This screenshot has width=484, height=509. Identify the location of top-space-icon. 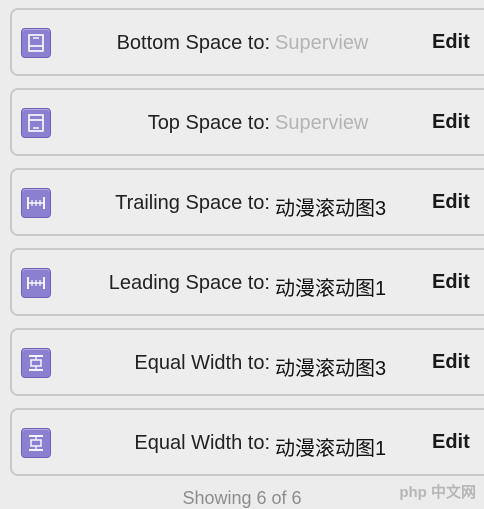
(36, 123).